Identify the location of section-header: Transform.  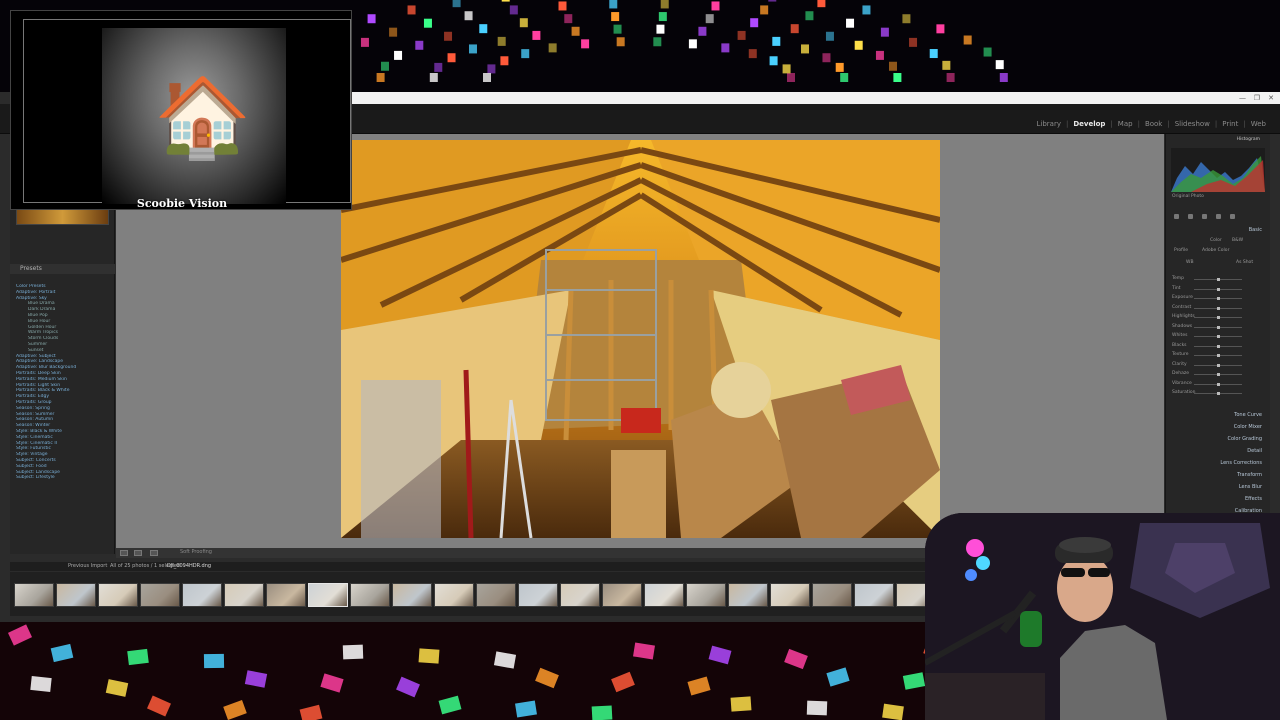
(1249, 475).